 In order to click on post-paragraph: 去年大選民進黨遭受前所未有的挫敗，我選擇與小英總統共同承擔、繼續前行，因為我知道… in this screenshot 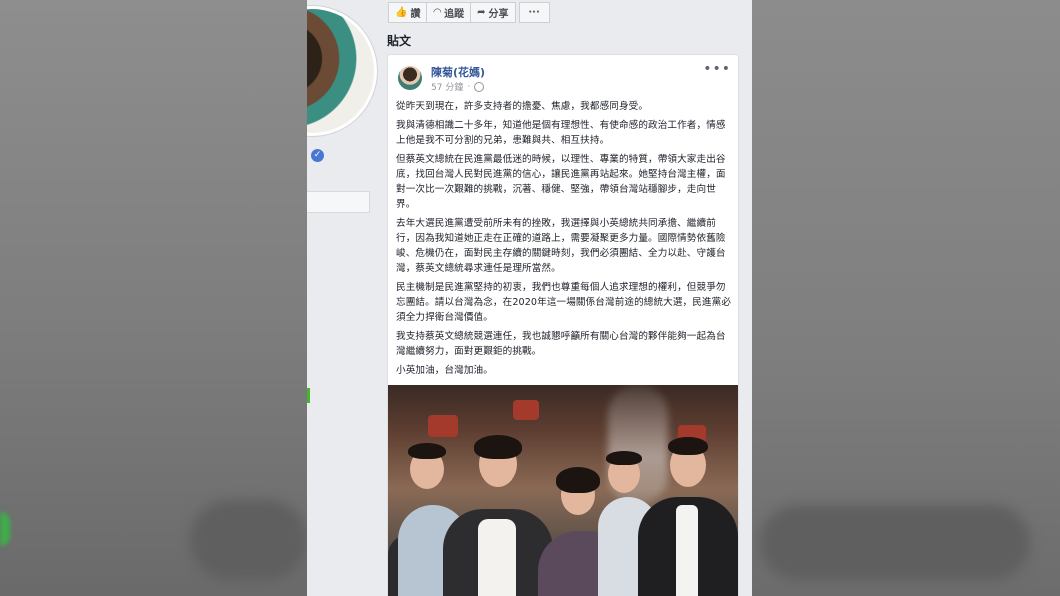, I will do `click(561, 246)`.